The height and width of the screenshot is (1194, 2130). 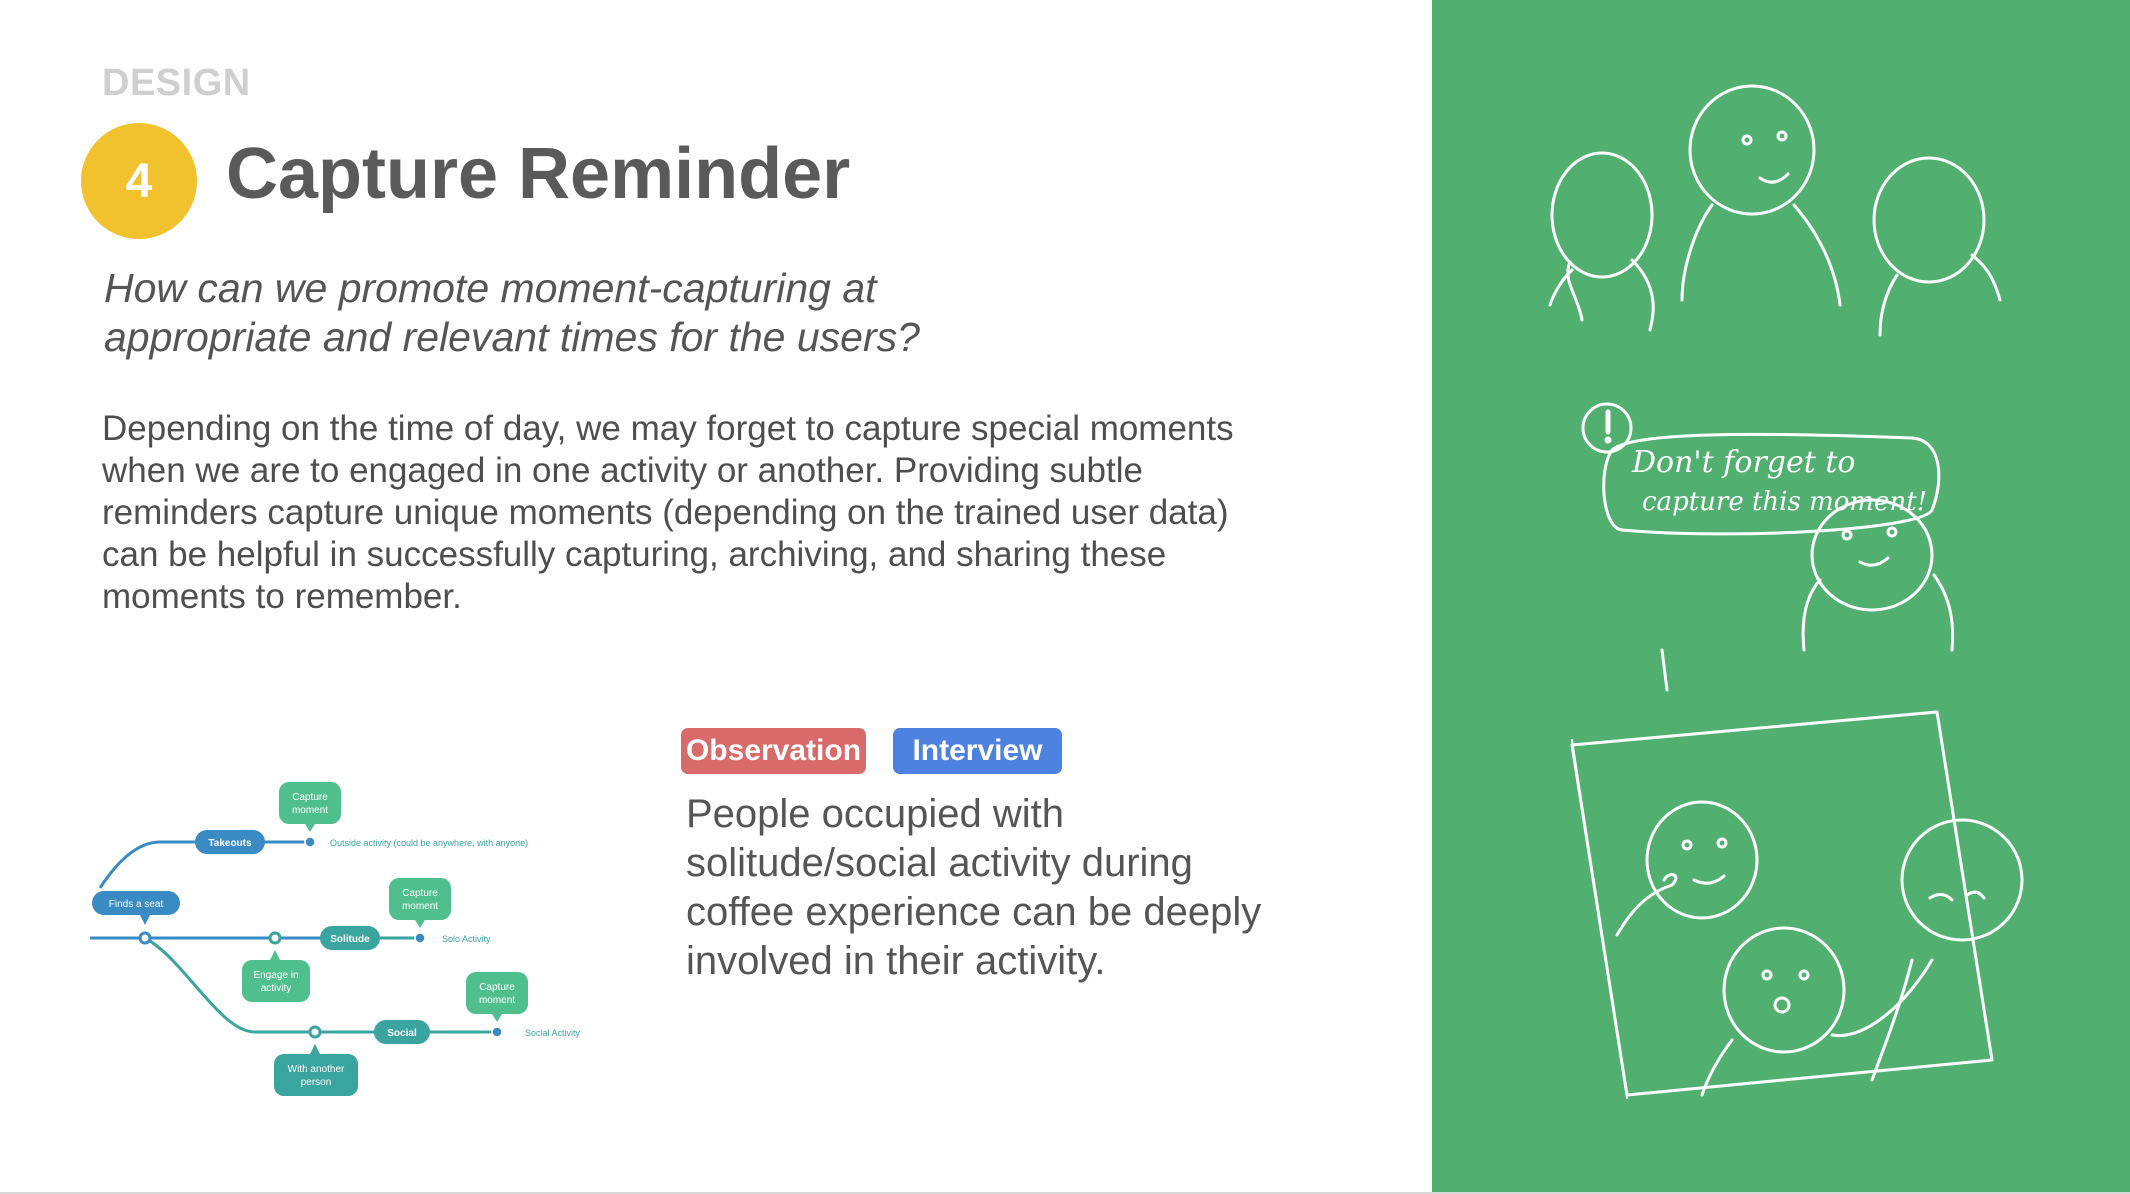 What do you see at coordinates (315, 1032) in the screenshot?
I see `with-person-node` at bounding box center [315, 1032].